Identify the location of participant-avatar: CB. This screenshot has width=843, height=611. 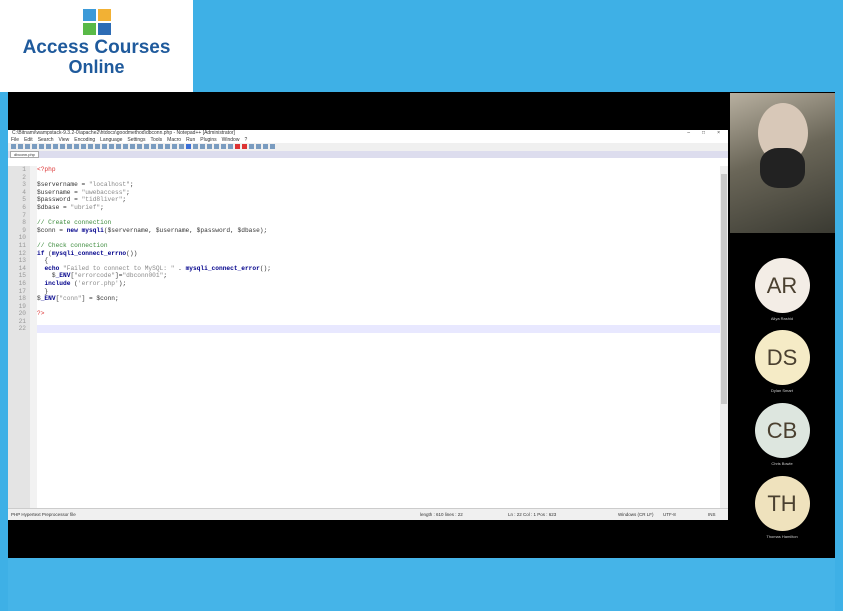
(782, 430).